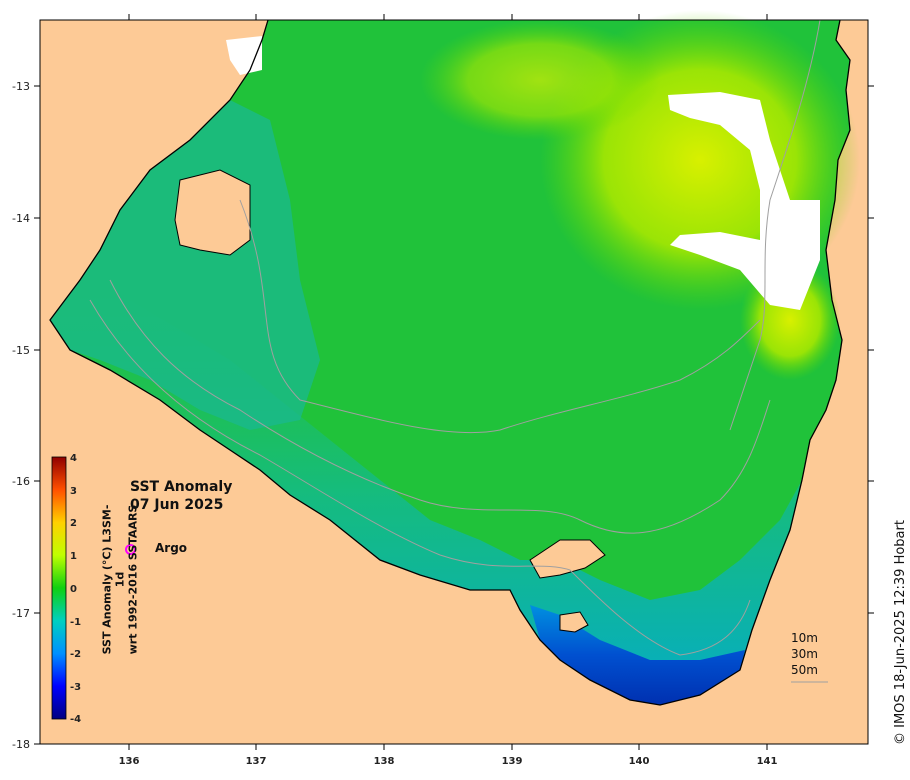  I want to click on colorbar-tick: -3, so click(75, 687).